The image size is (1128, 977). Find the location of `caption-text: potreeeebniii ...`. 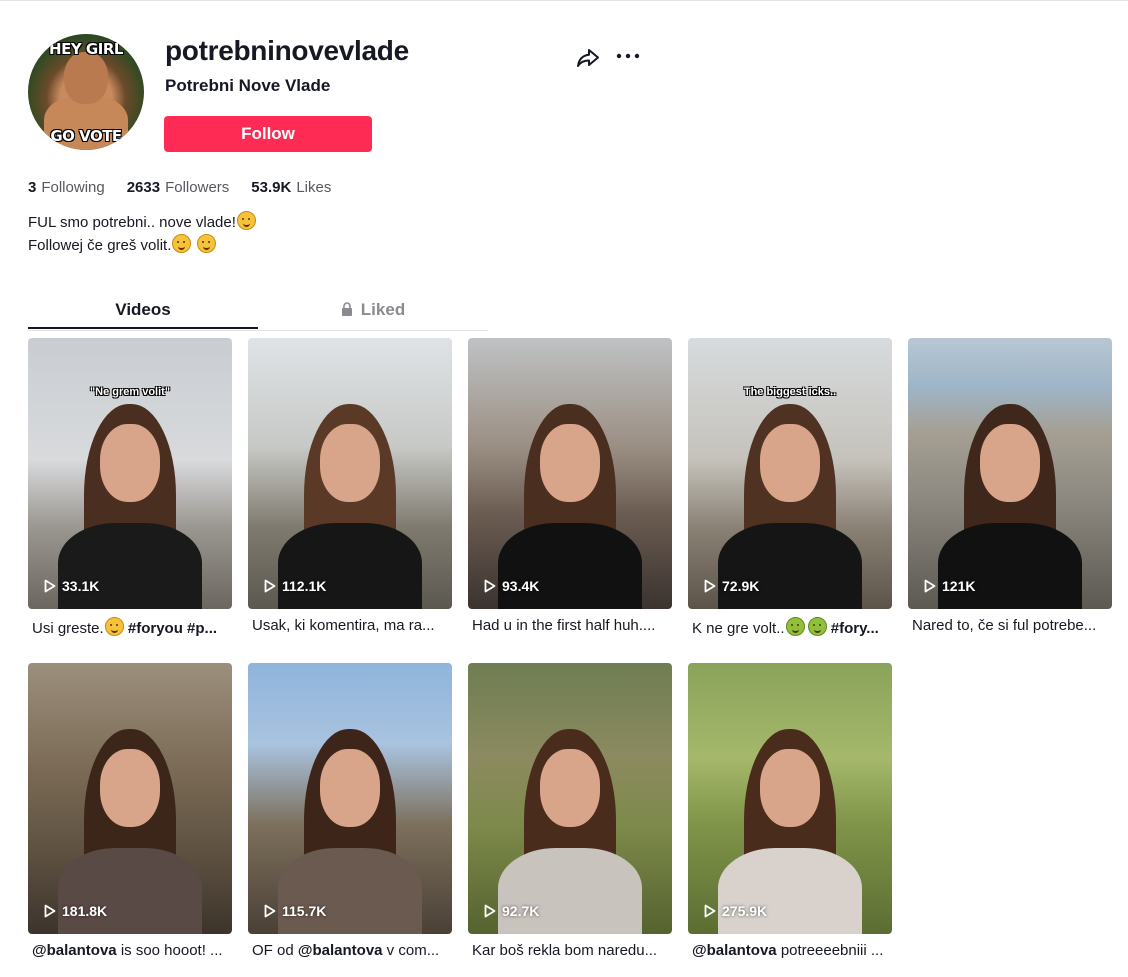

caption-text: potreeeebniii ... is located at coordinates (830, 950).